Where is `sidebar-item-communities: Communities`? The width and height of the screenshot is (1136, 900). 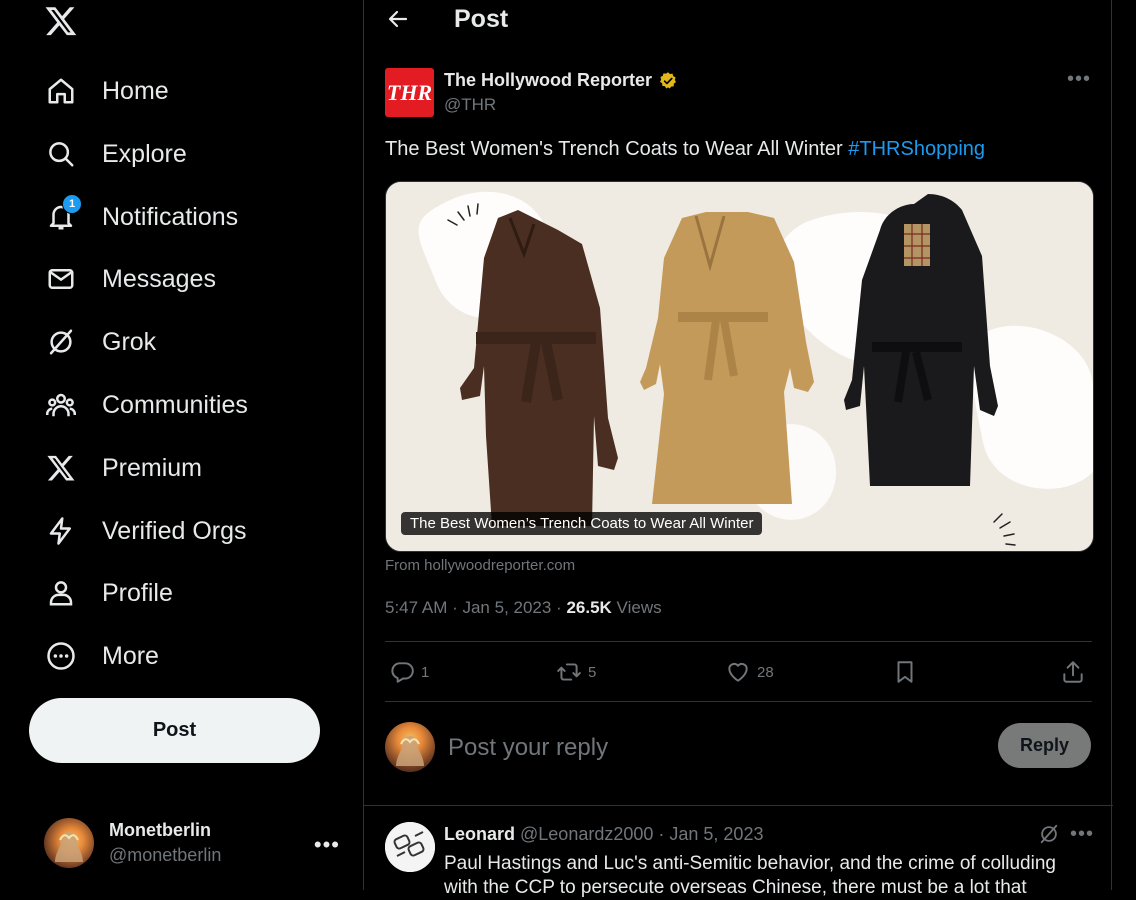 sidebar-item-communities: Communities is located at coordinates (147, 405).